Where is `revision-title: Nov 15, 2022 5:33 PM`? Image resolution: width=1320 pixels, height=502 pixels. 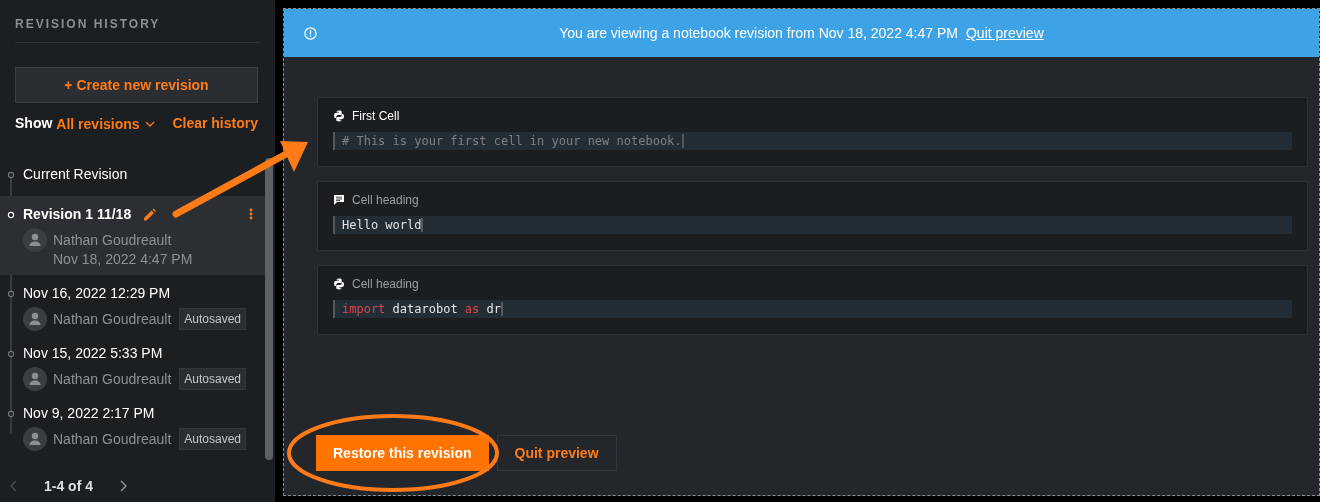 revision-title: Nov 15, 2022 5:33 PM is located at coordinates (93, 353).